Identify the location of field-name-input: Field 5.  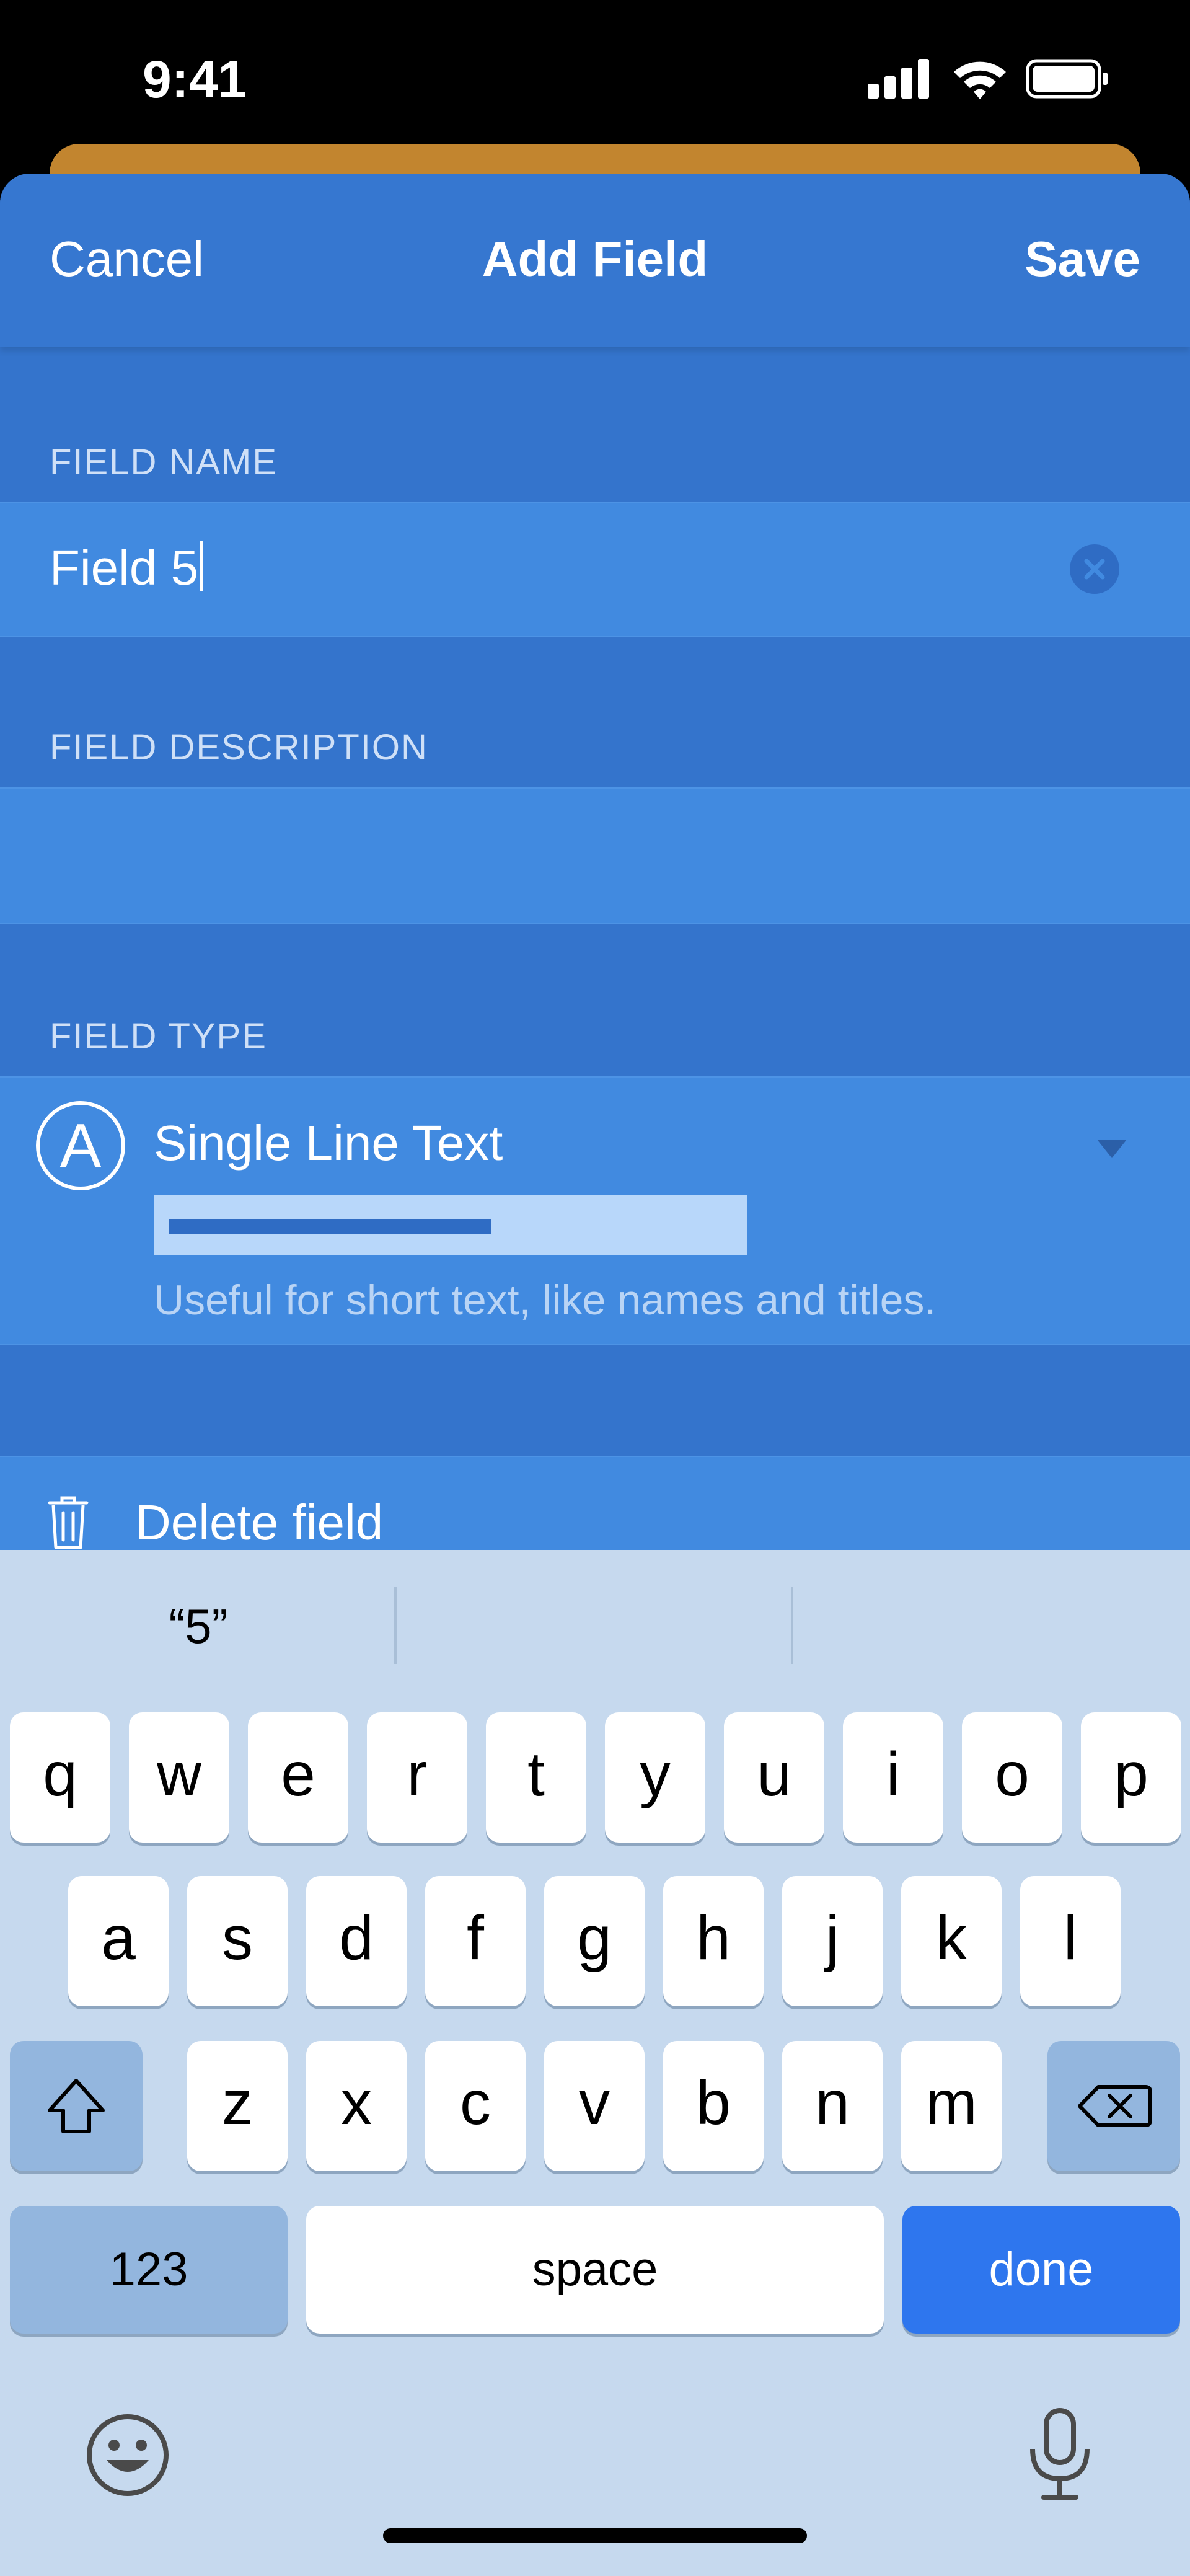
(126, 567).